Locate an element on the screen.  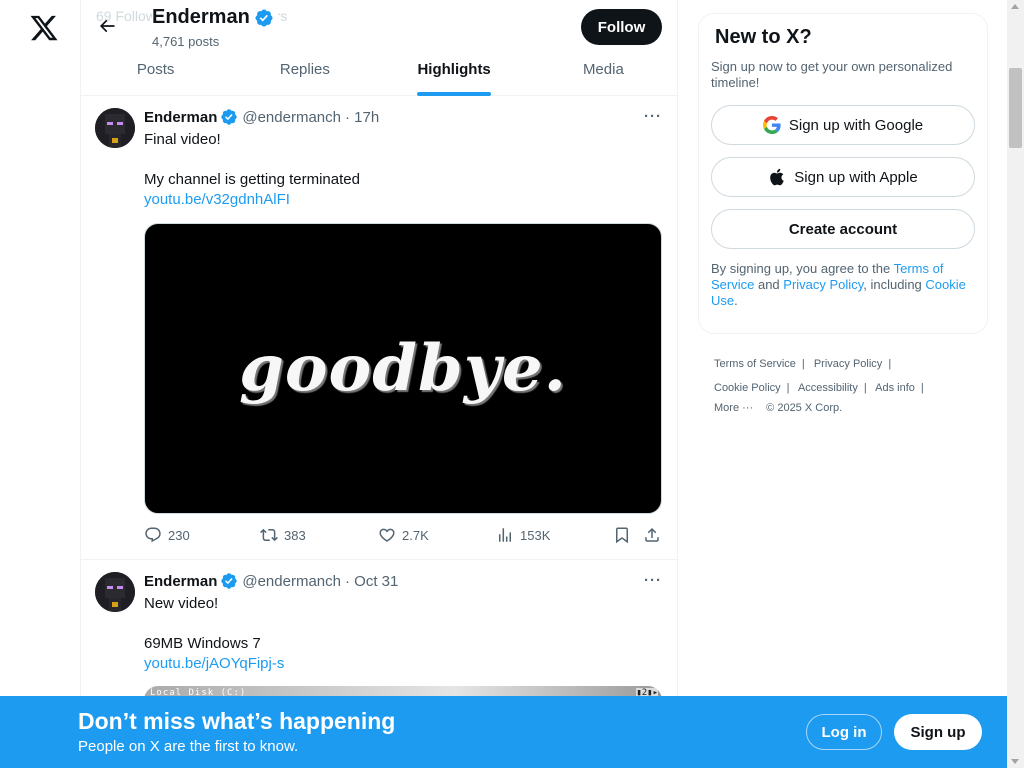
view-count: 153K is located at coordinates (535, 535).